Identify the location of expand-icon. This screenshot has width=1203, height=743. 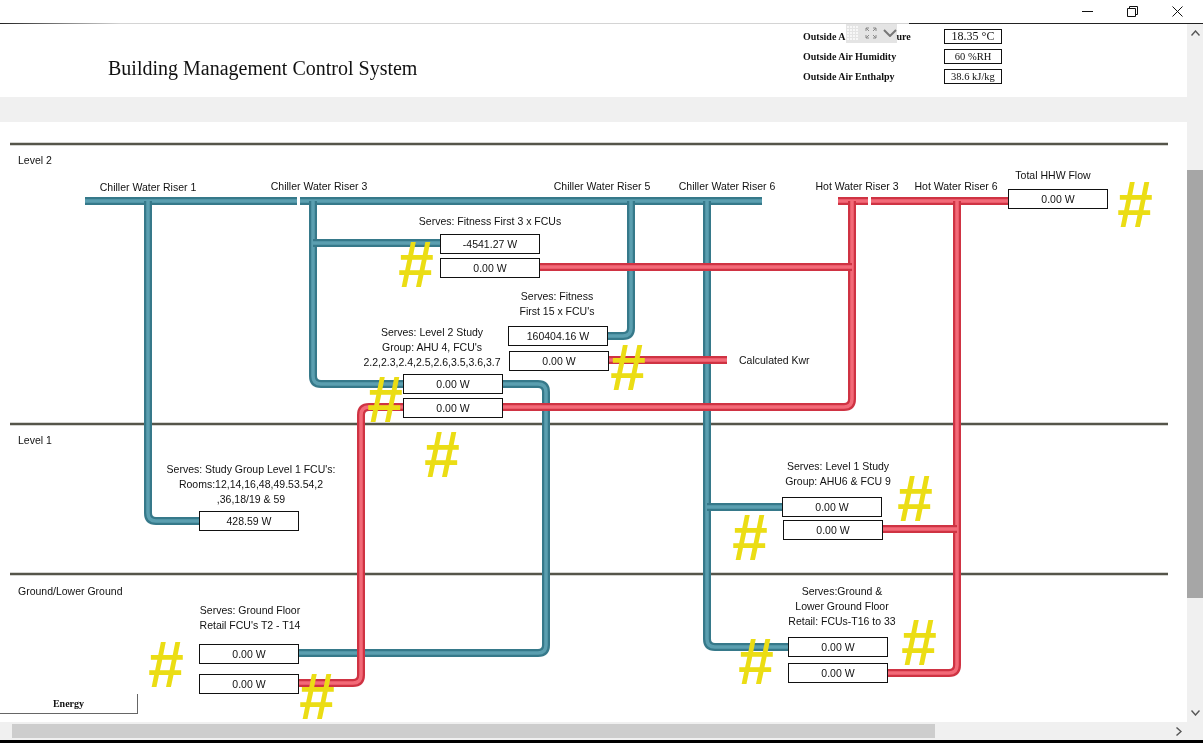
(870, 33).